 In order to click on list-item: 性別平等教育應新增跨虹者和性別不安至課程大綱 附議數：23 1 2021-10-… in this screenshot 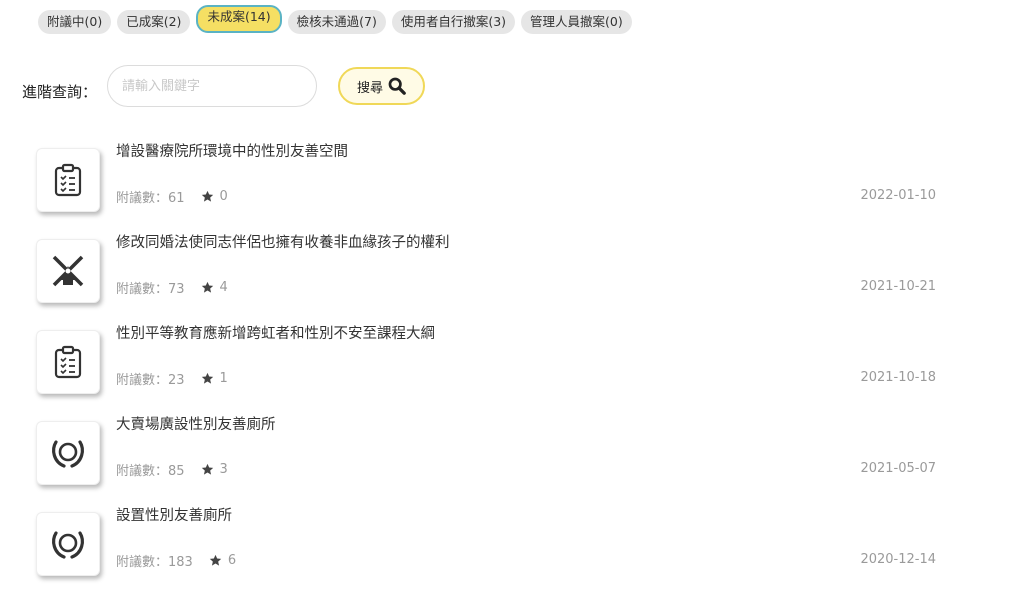, I will do `click(486, 361)`.